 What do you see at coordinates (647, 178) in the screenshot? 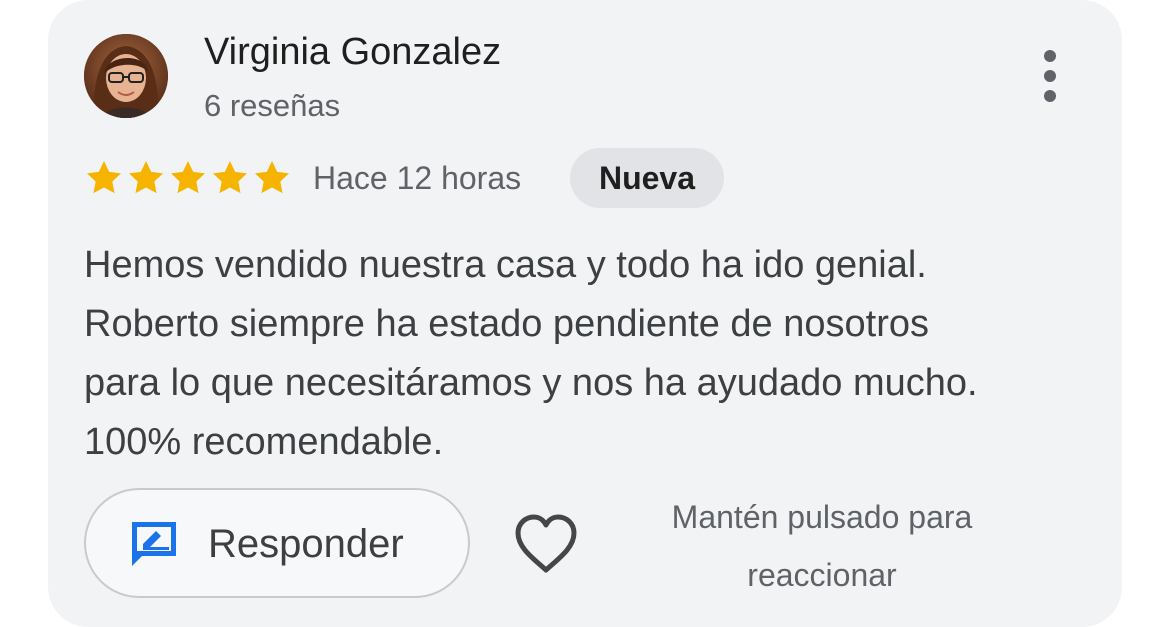
I see `new-badge: Nueva` at bounding box center [647, 178].